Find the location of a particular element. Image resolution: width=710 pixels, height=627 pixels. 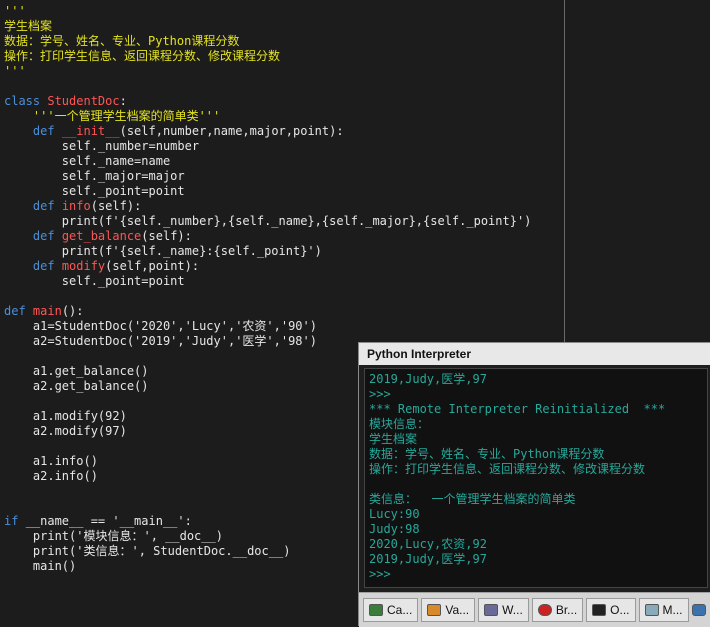

code-line: a1=StudentDoc('2020','Lucy','农资','90') is located at coordinates (267, 326).